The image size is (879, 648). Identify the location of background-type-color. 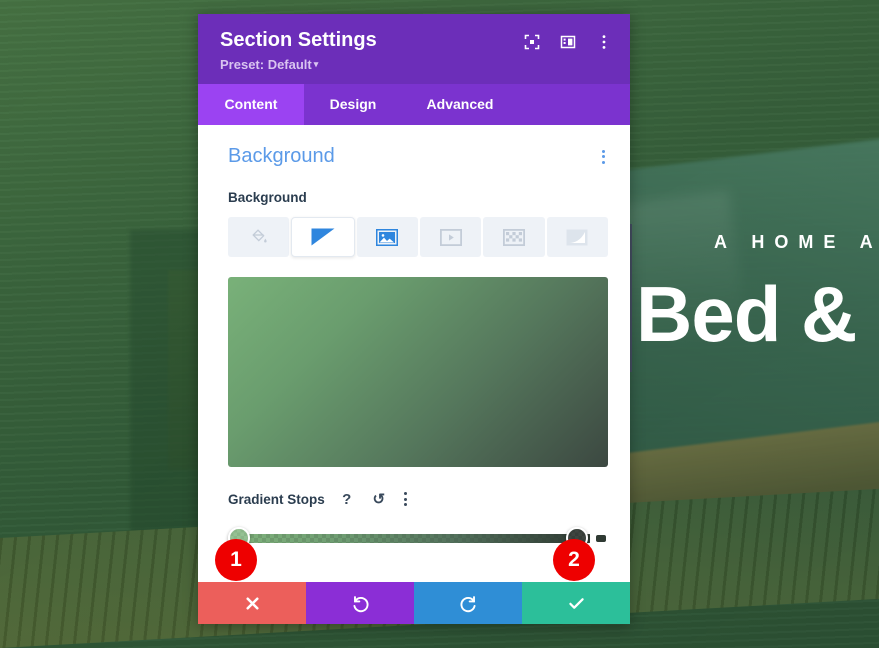
(259, 237).